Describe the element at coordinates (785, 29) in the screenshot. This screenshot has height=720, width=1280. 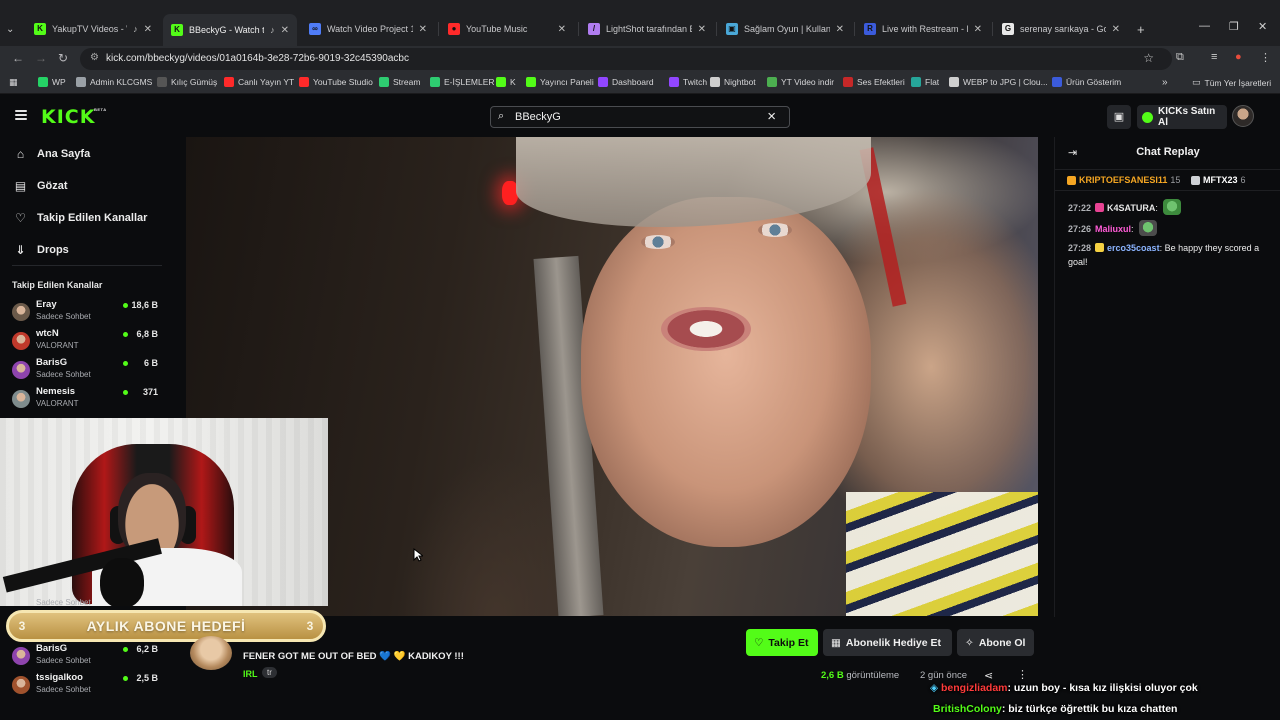
I see `browser-tab: ▣ Sağlam Oyun | Kullanıcı P ✕` at that location.